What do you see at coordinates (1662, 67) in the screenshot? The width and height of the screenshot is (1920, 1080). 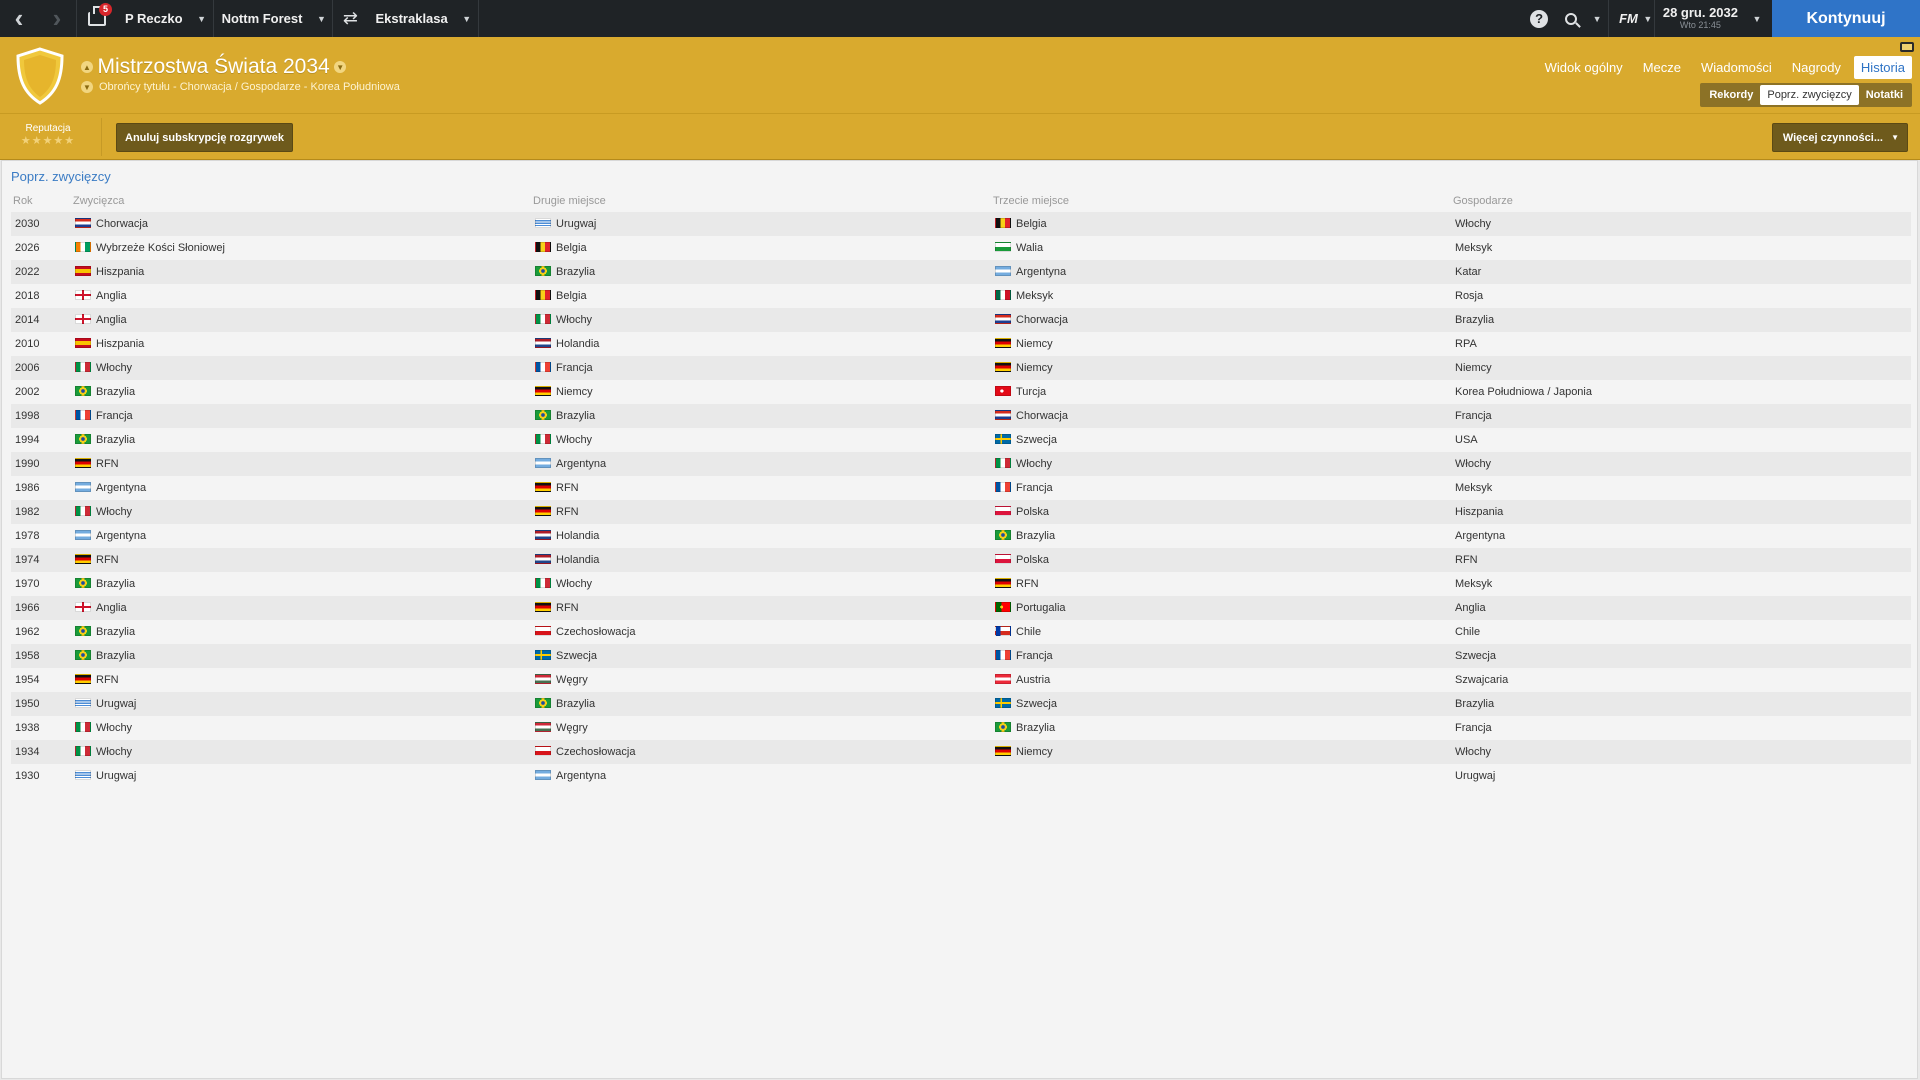 I see `tab-matches: Mecze` at bounding box center [1662, 67].